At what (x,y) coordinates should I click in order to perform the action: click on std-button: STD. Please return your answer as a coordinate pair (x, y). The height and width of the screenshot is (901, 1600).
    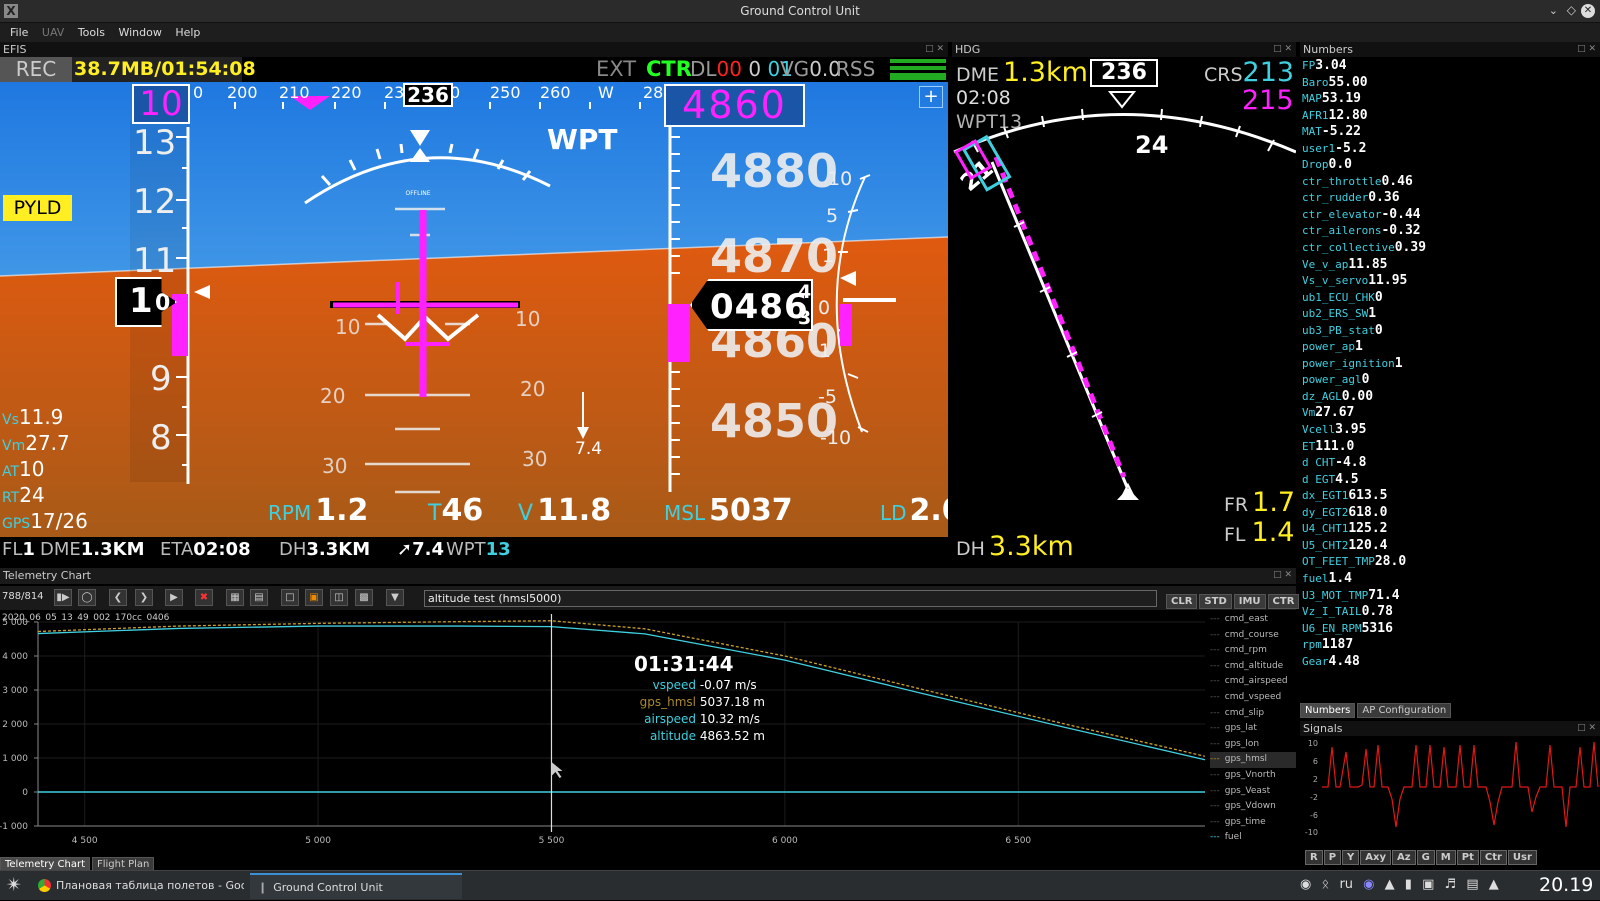
    Looking at the image, I should click on (1215, 601).